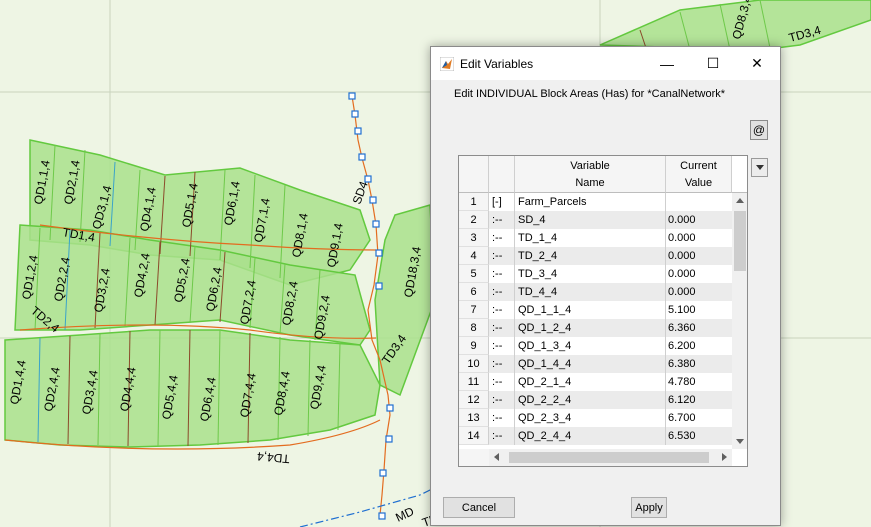 The height and width of the screenshot is (527, 871). I want to click on header-corner, so click(739, 174).